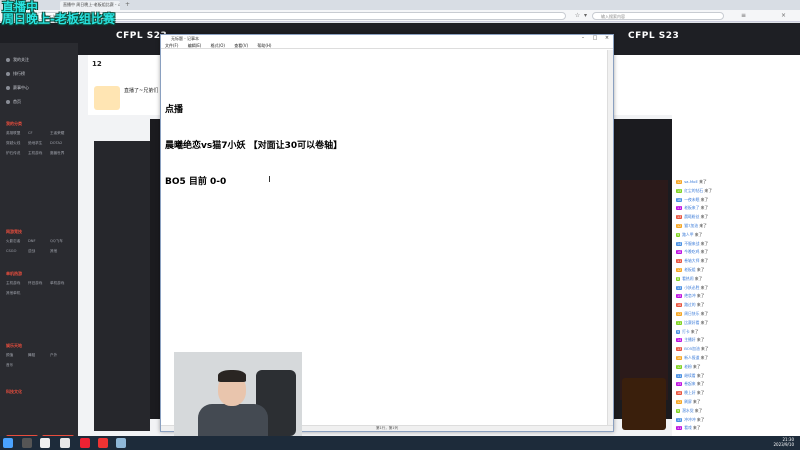 The height and width of the screenshot is (450, 800). Describe the element at coordinates (692, 287) in the screenshot. I see `chat-username: 小妖必胜` at that location.